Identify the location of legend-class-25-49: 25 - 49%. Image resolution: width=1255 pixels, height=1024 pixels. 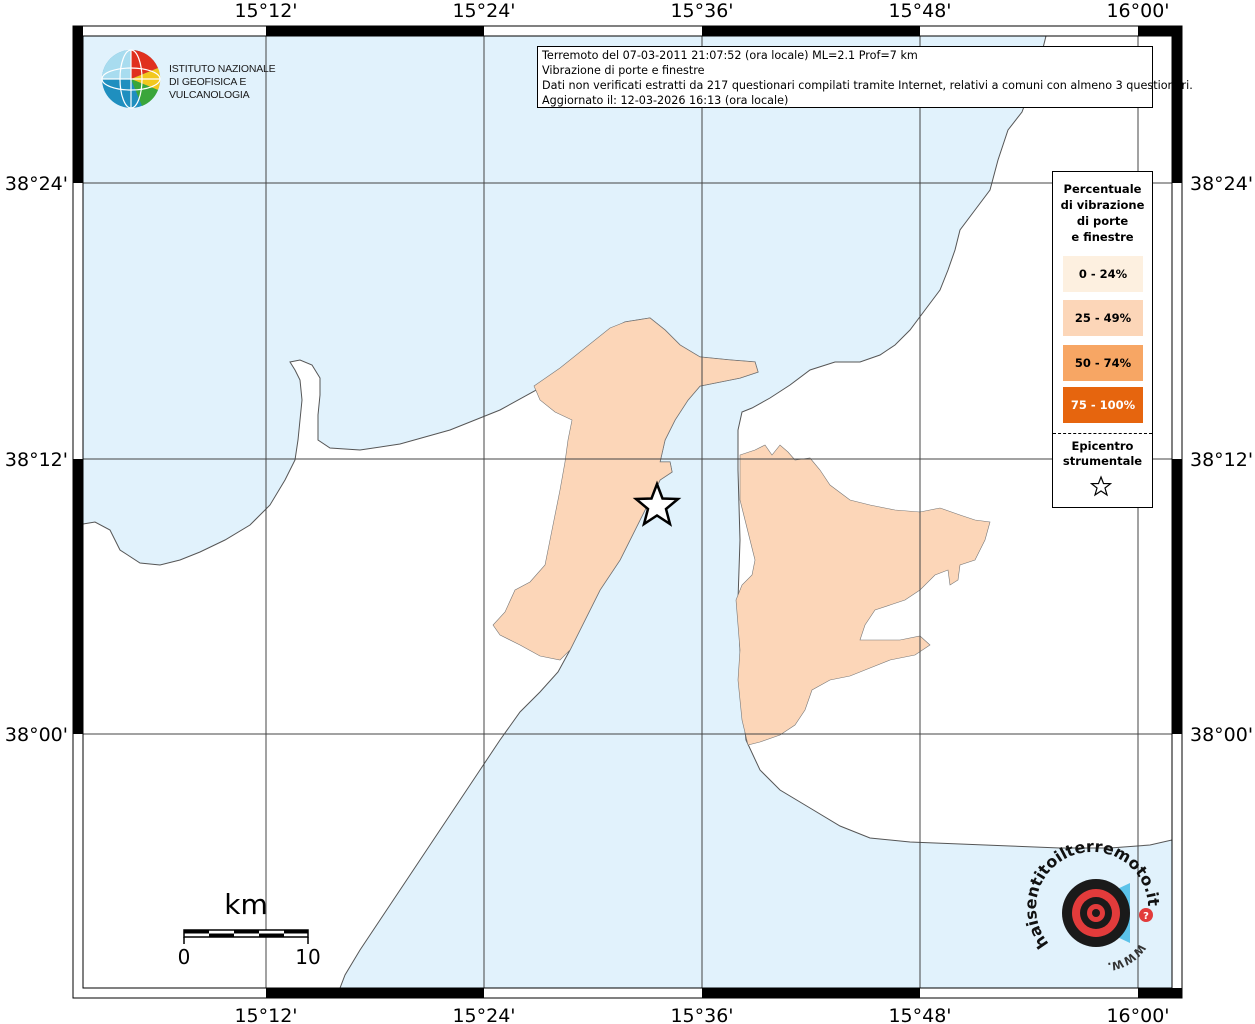
(1103, 318).